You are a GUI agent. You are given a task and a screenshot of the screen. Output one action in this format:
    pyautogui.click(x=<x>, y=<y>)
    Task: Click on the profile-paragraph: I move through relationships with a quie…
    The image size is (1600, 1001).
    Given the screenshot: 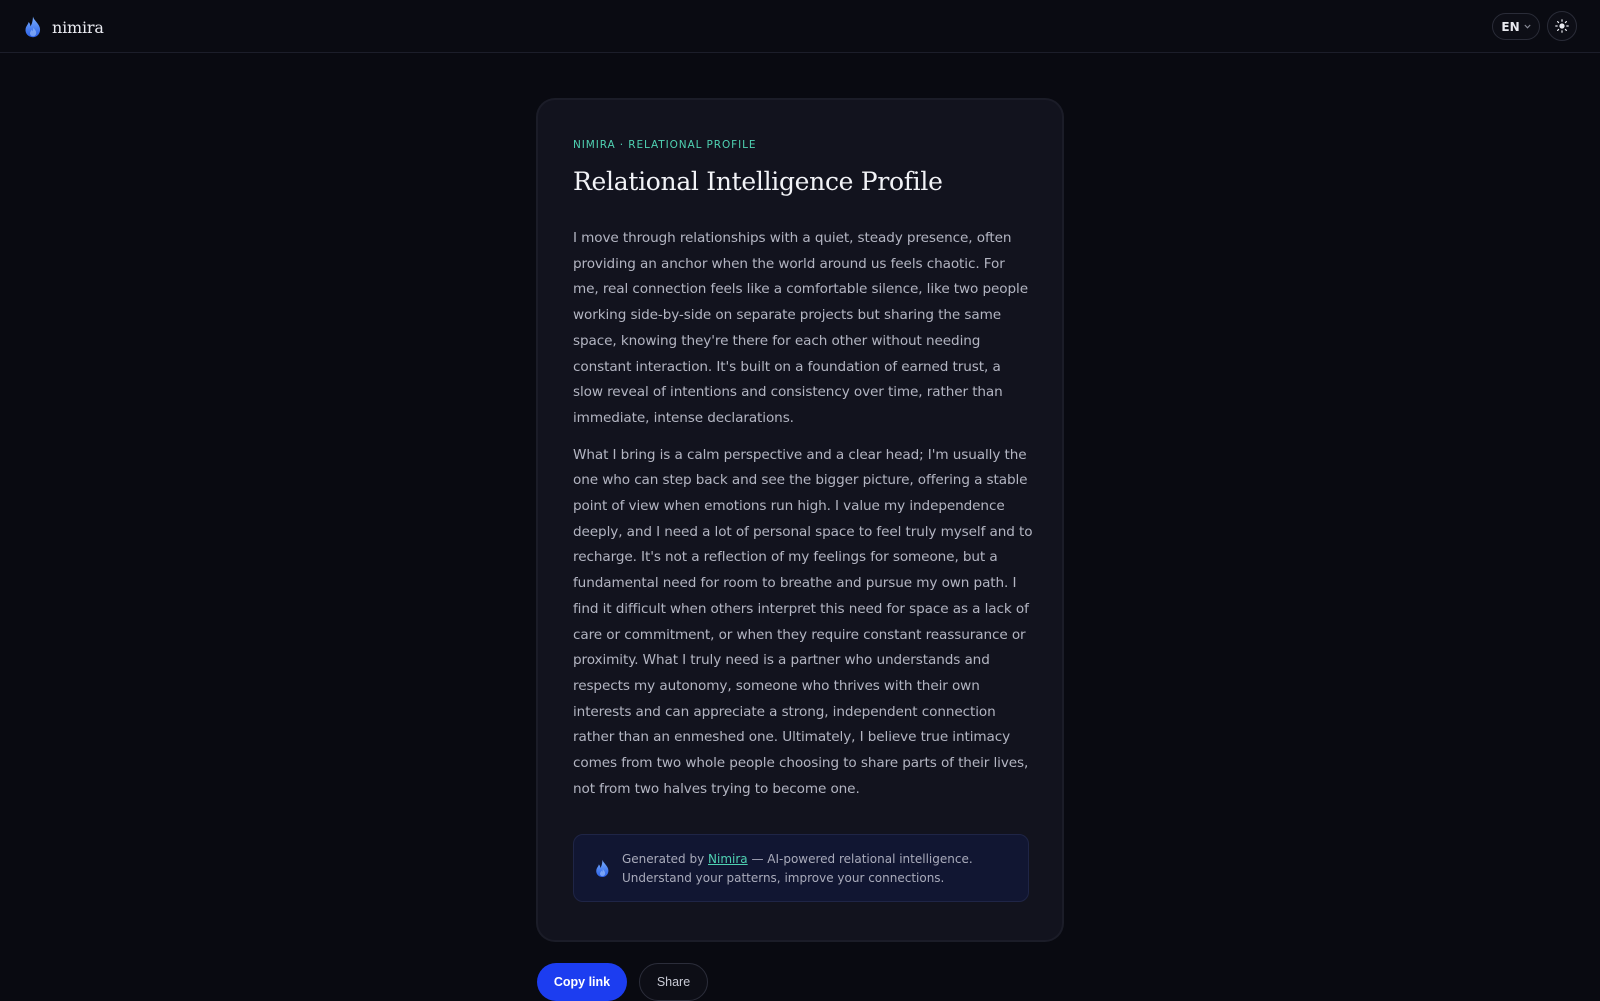 What is the action you would take?
    pyautogui.click(x=800, y=328)
    